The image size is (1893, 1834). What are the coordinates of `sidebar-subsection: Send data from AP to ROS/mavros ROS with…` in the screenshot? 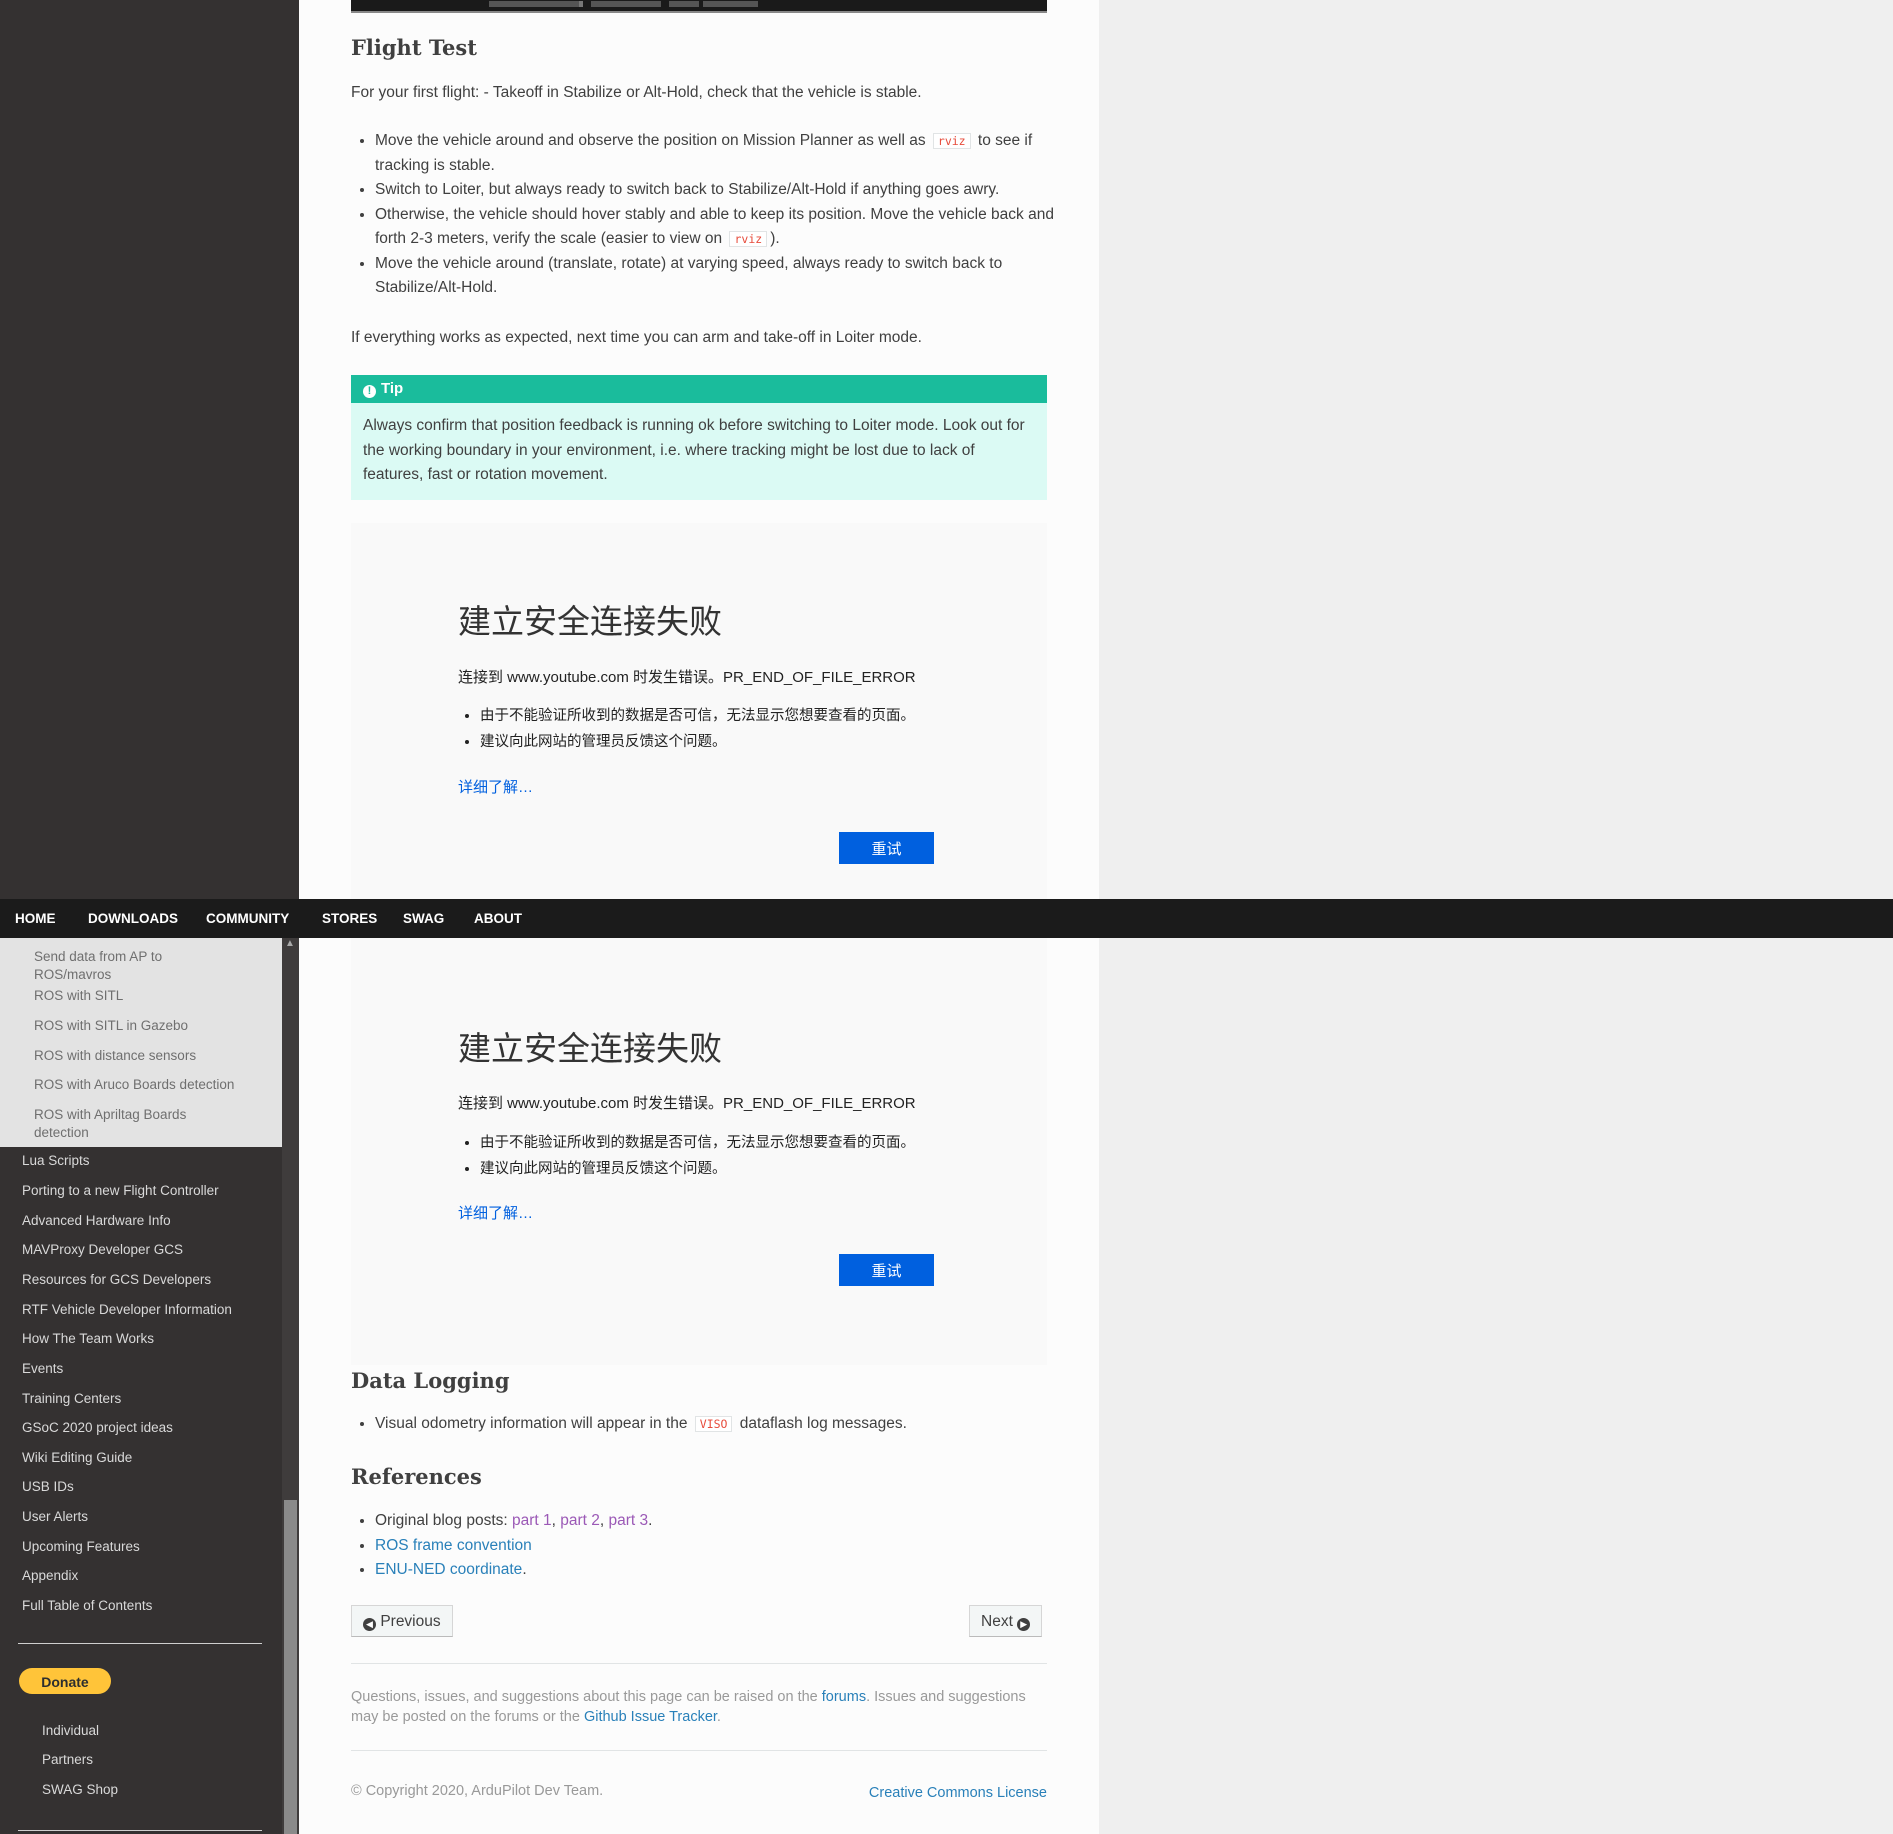 It's located at (141, 1042).